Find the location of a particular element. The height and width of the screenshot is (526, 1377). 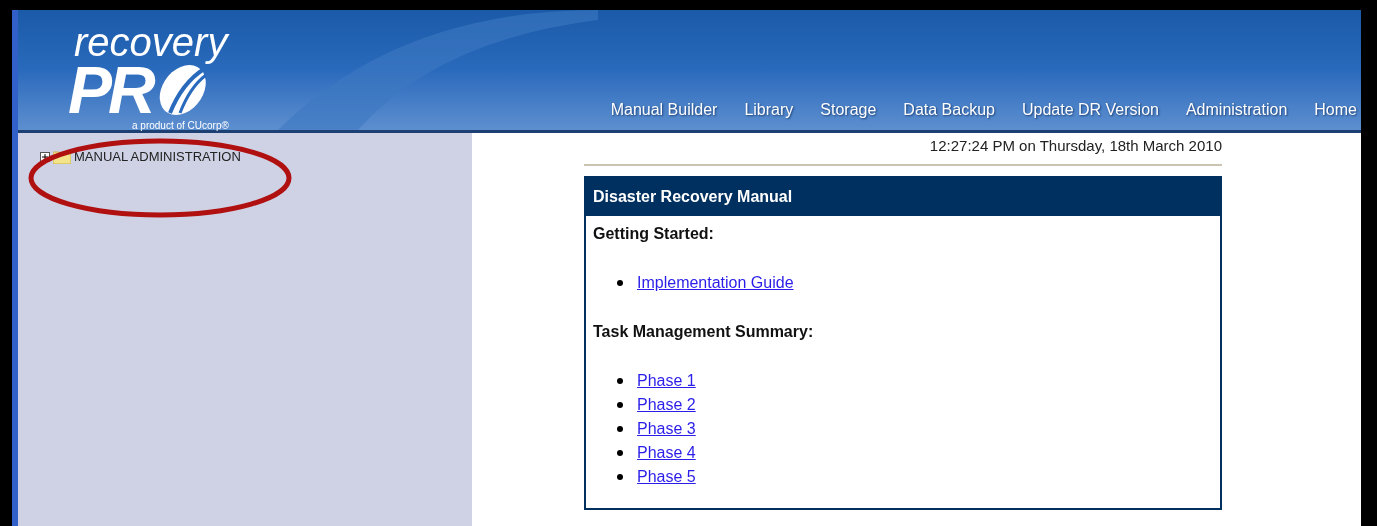

panel-title: Disaster Recovery Manual is located at coordinates (903, 196).